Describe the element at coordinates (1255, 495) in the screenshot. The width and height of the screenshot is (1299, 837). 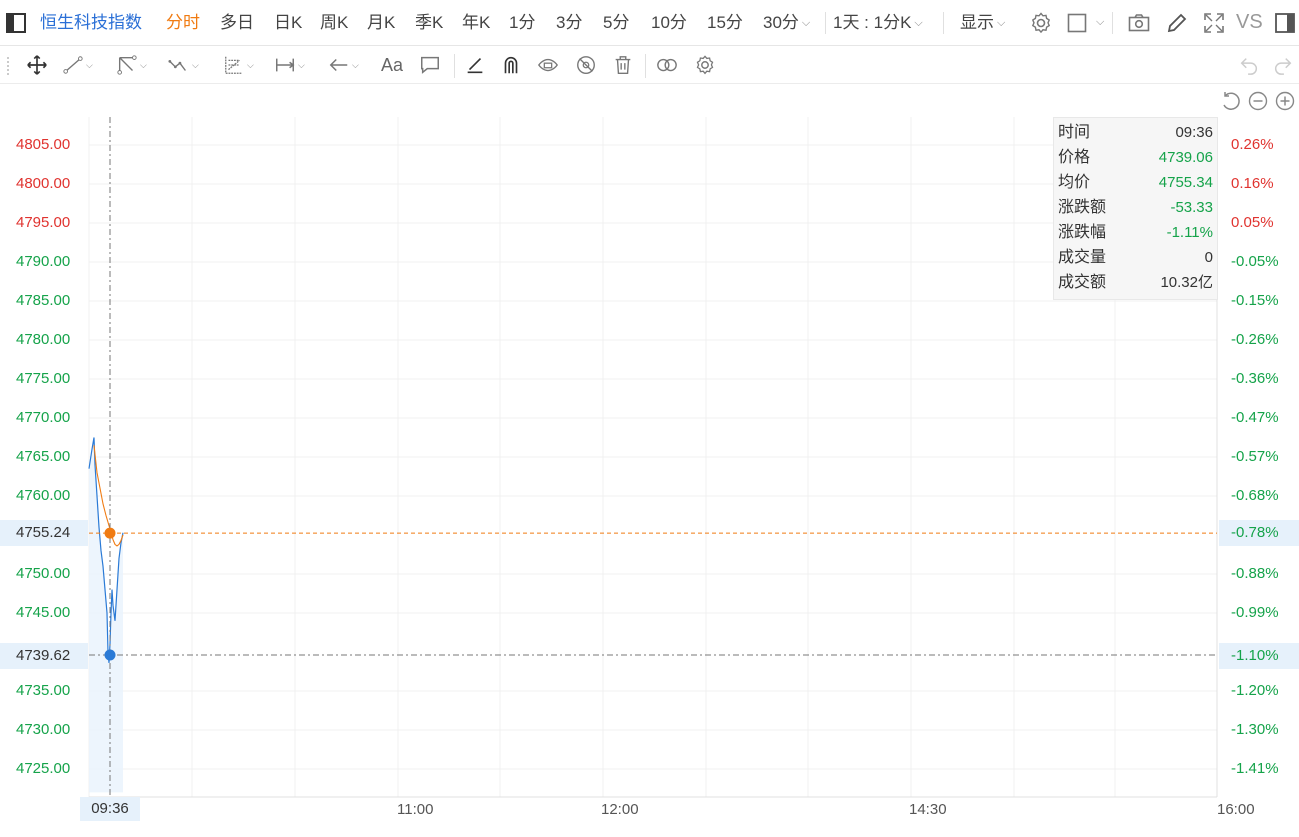
I see `percent-tick-label: -0.68%` at that location.